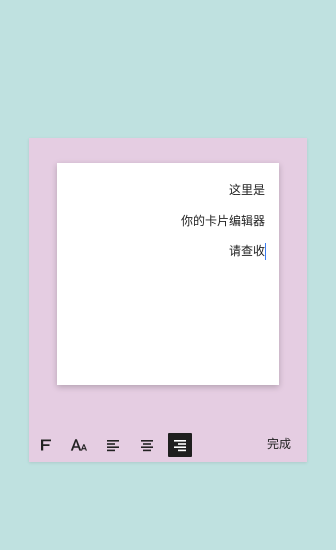  I want to click on align-right-button, so click(180, 445).